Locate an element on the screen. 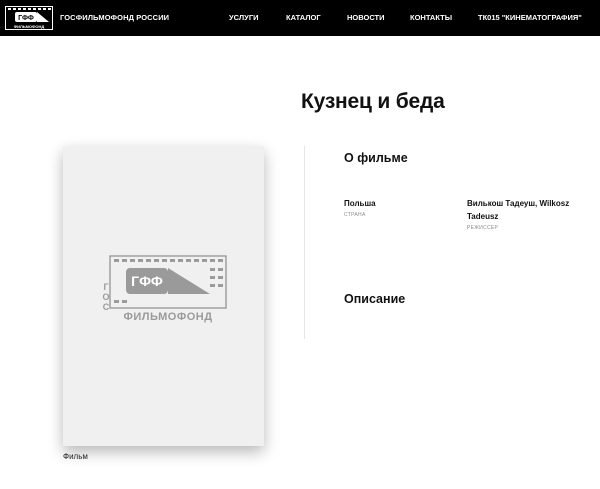 This screenshot has width=600, height=489. placeholder-logo-text: ГФФ is located at coordinates (147, 281).